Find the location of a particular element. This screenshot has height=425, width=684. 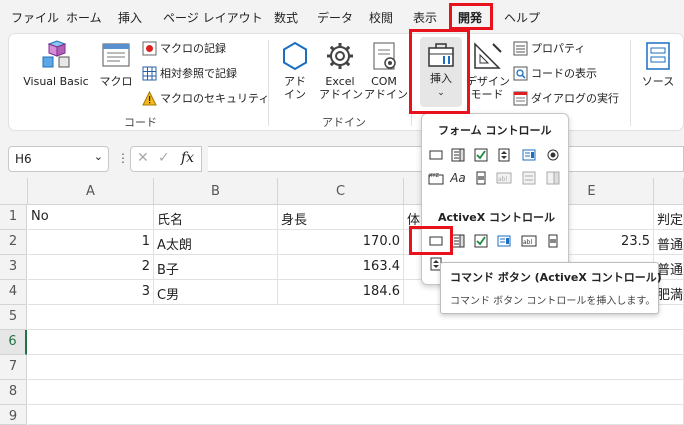

tab-insert: 挿入 is located at coordinates (130, 17).